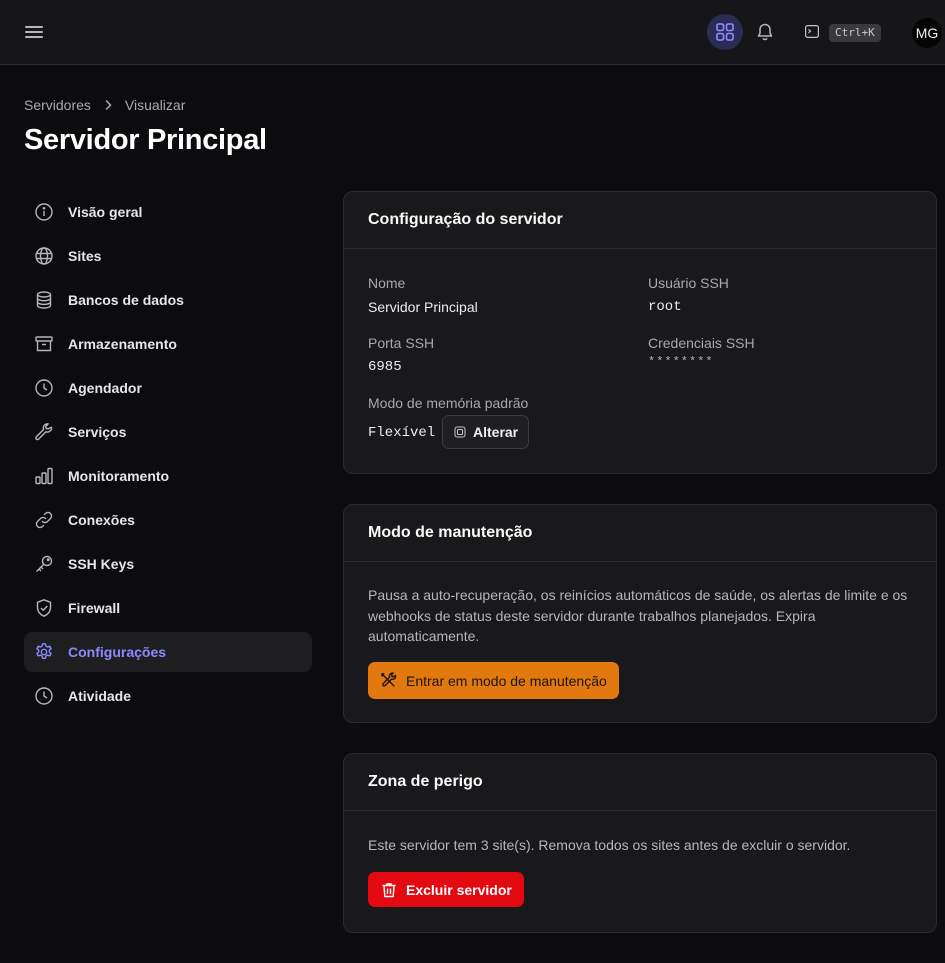  I want to click on notifications-button, so click(765, 32).